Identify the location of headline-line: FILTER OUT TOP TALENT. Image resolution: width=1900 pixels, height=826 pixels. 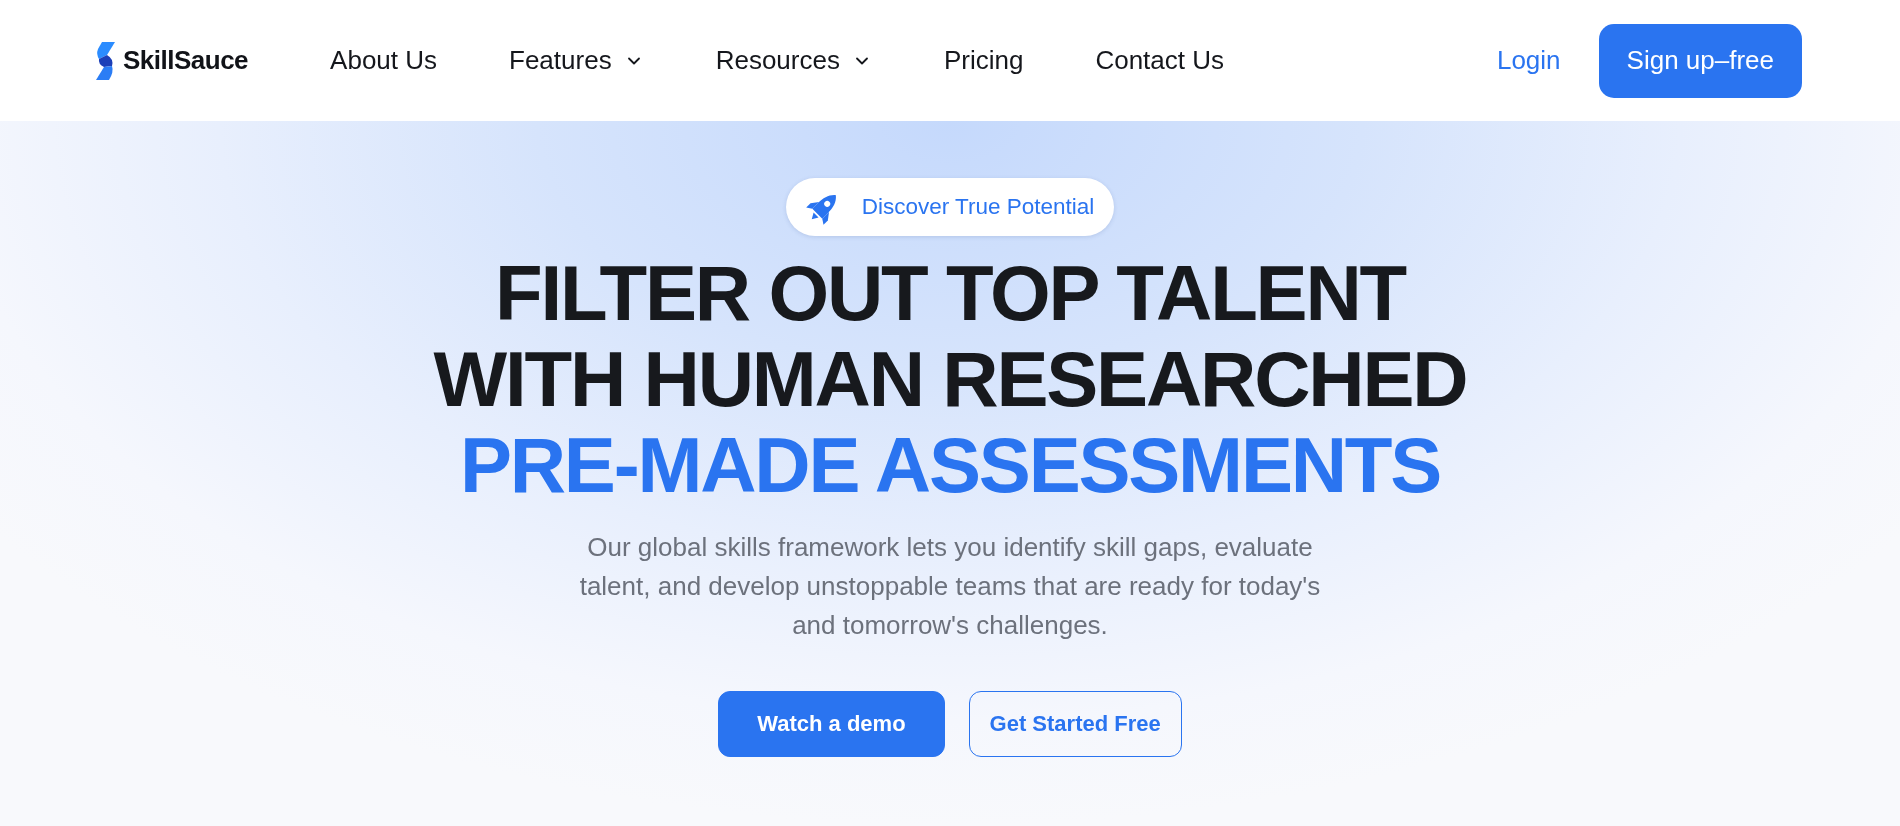
(950, 293).